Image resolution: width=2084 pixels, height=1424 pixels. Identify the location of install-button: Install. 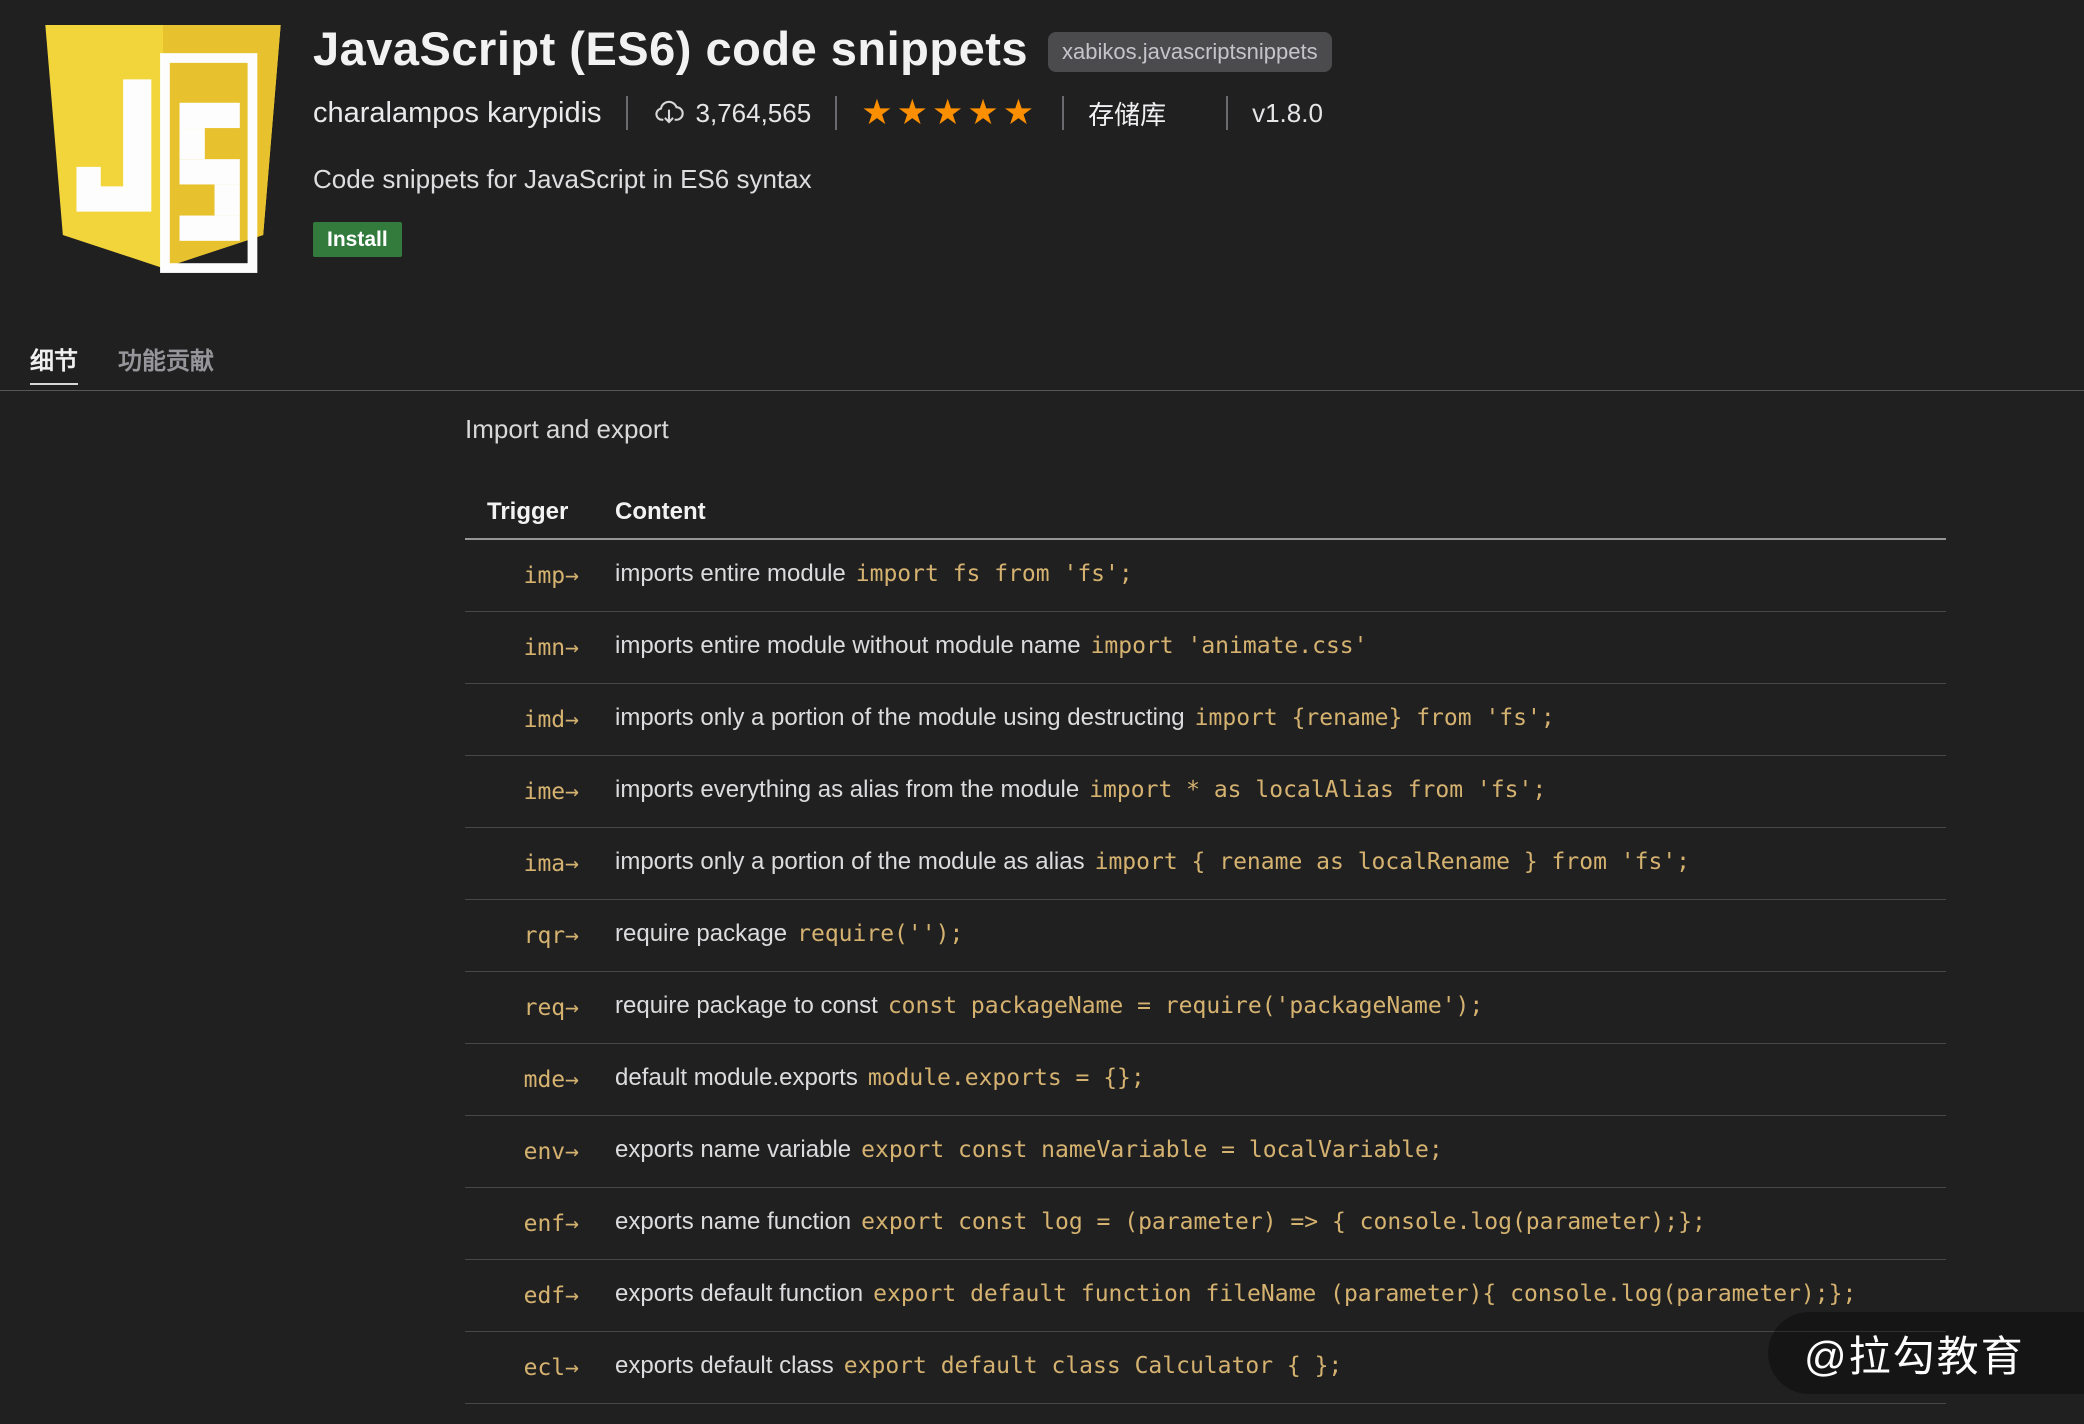
(357, 239).